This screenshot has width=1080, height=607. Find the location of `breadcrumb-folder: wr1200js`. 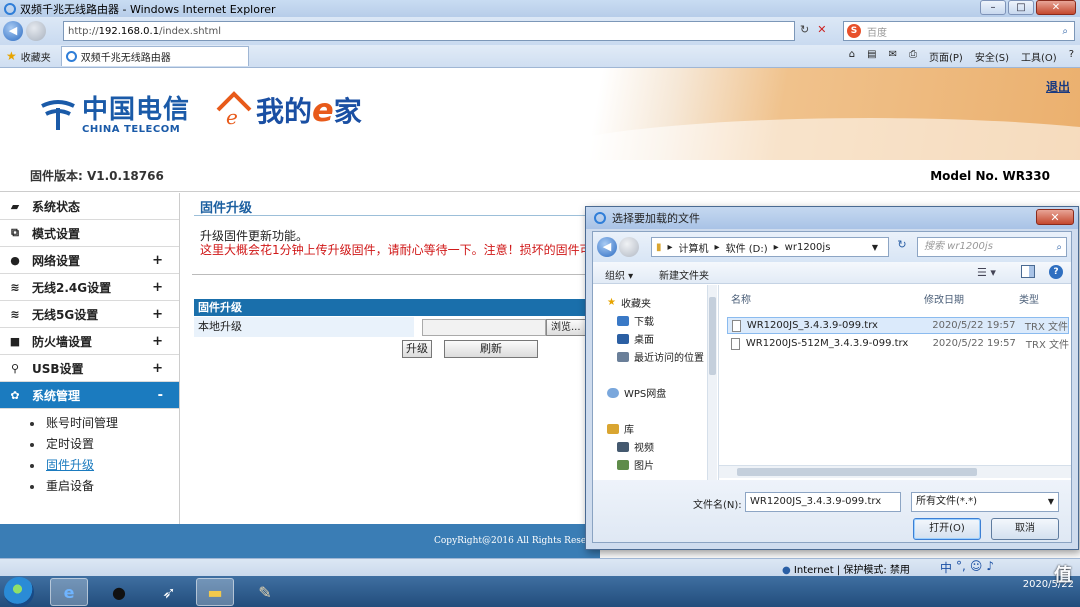

breadcrumb-folder: wr1200js is located at coordinates (808, 247).